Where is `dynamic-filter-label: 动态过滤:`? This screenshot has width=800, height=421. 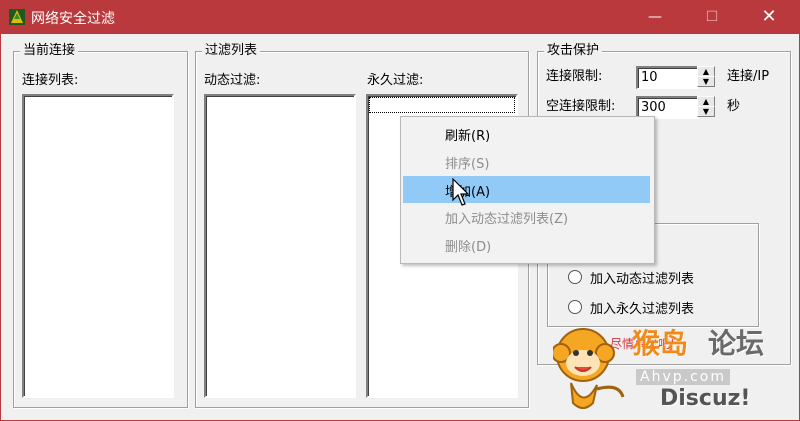
dynamic-filter-label: 动态过滤: is located at coordinates (232, 80).